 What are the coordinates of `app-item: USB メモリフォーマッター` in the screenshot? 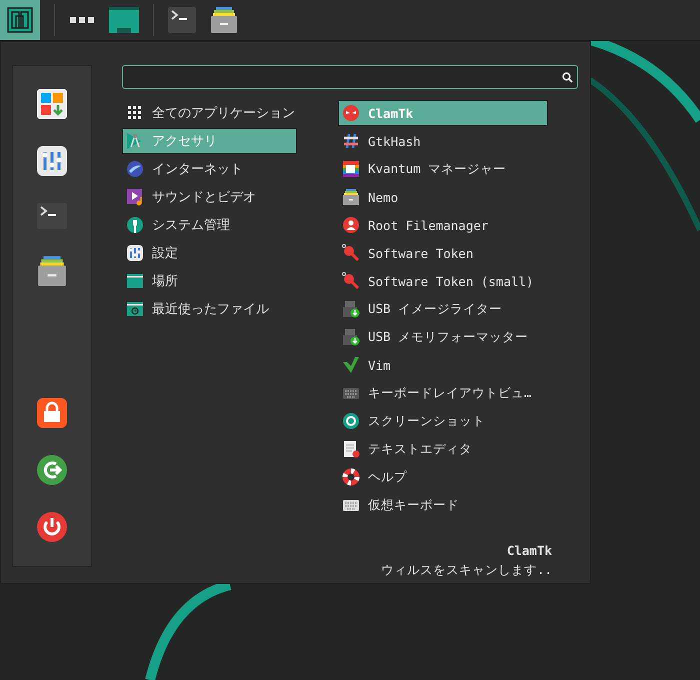 It's located at (443, 337).